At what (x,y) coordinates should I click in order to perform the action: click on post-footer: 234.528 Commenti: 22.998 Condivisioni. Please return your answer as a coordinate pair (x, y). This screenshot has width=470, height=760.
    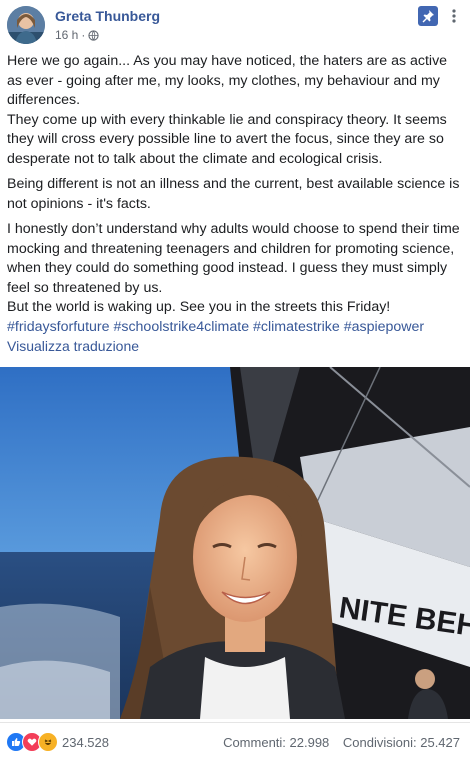
    Looking at the image, I should click on (235, 741).